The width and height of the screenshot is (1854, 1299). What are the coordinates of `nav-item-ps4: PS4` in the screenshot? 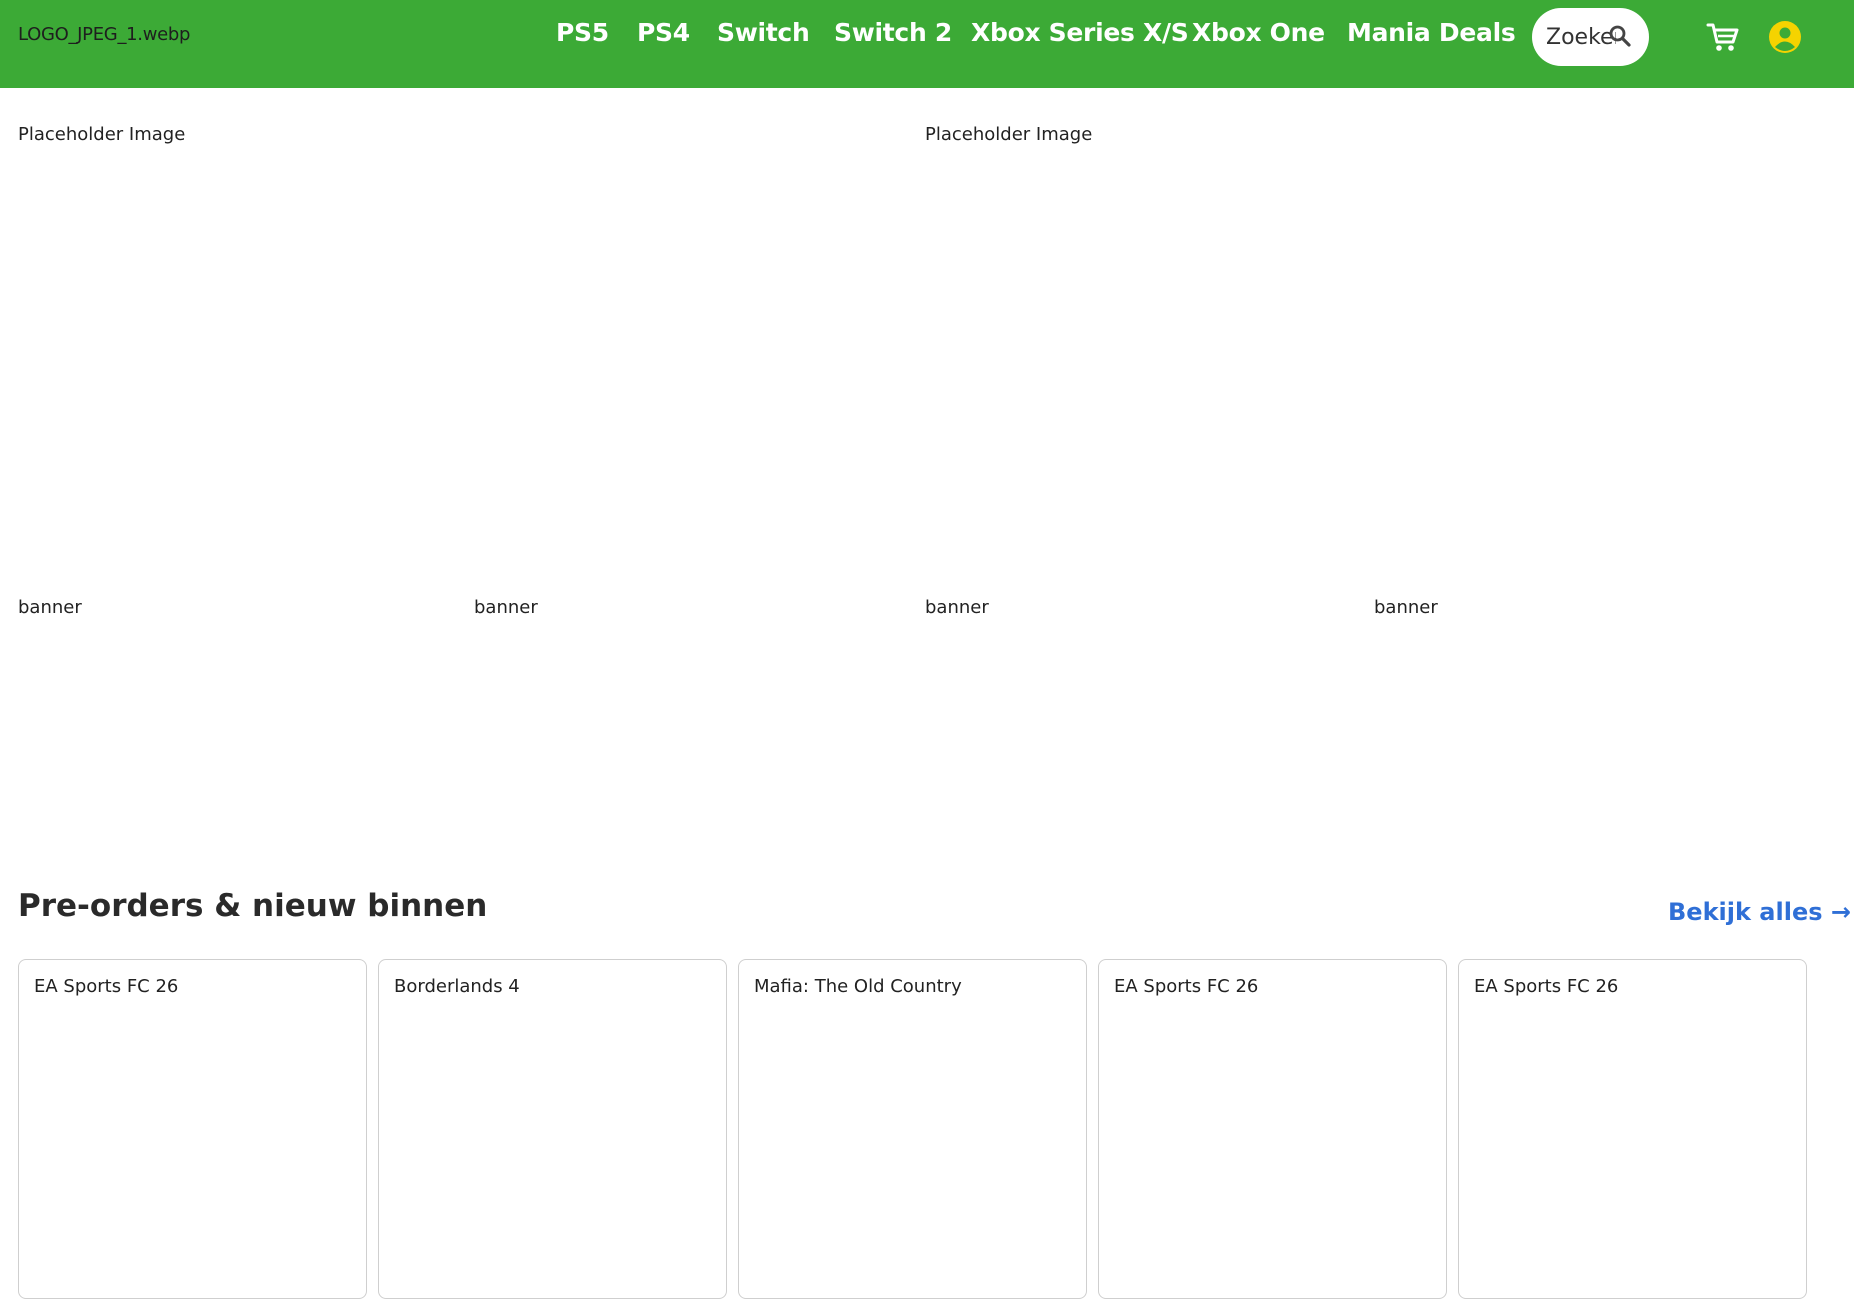 It's located at (663, 32).